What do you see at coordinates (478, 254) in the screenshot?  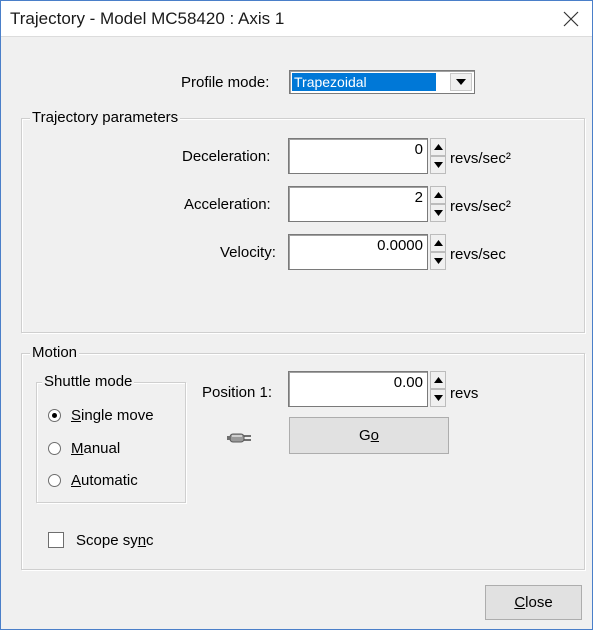 I see `velocity-unit: revs/sec` at bounding box center [478, 254].